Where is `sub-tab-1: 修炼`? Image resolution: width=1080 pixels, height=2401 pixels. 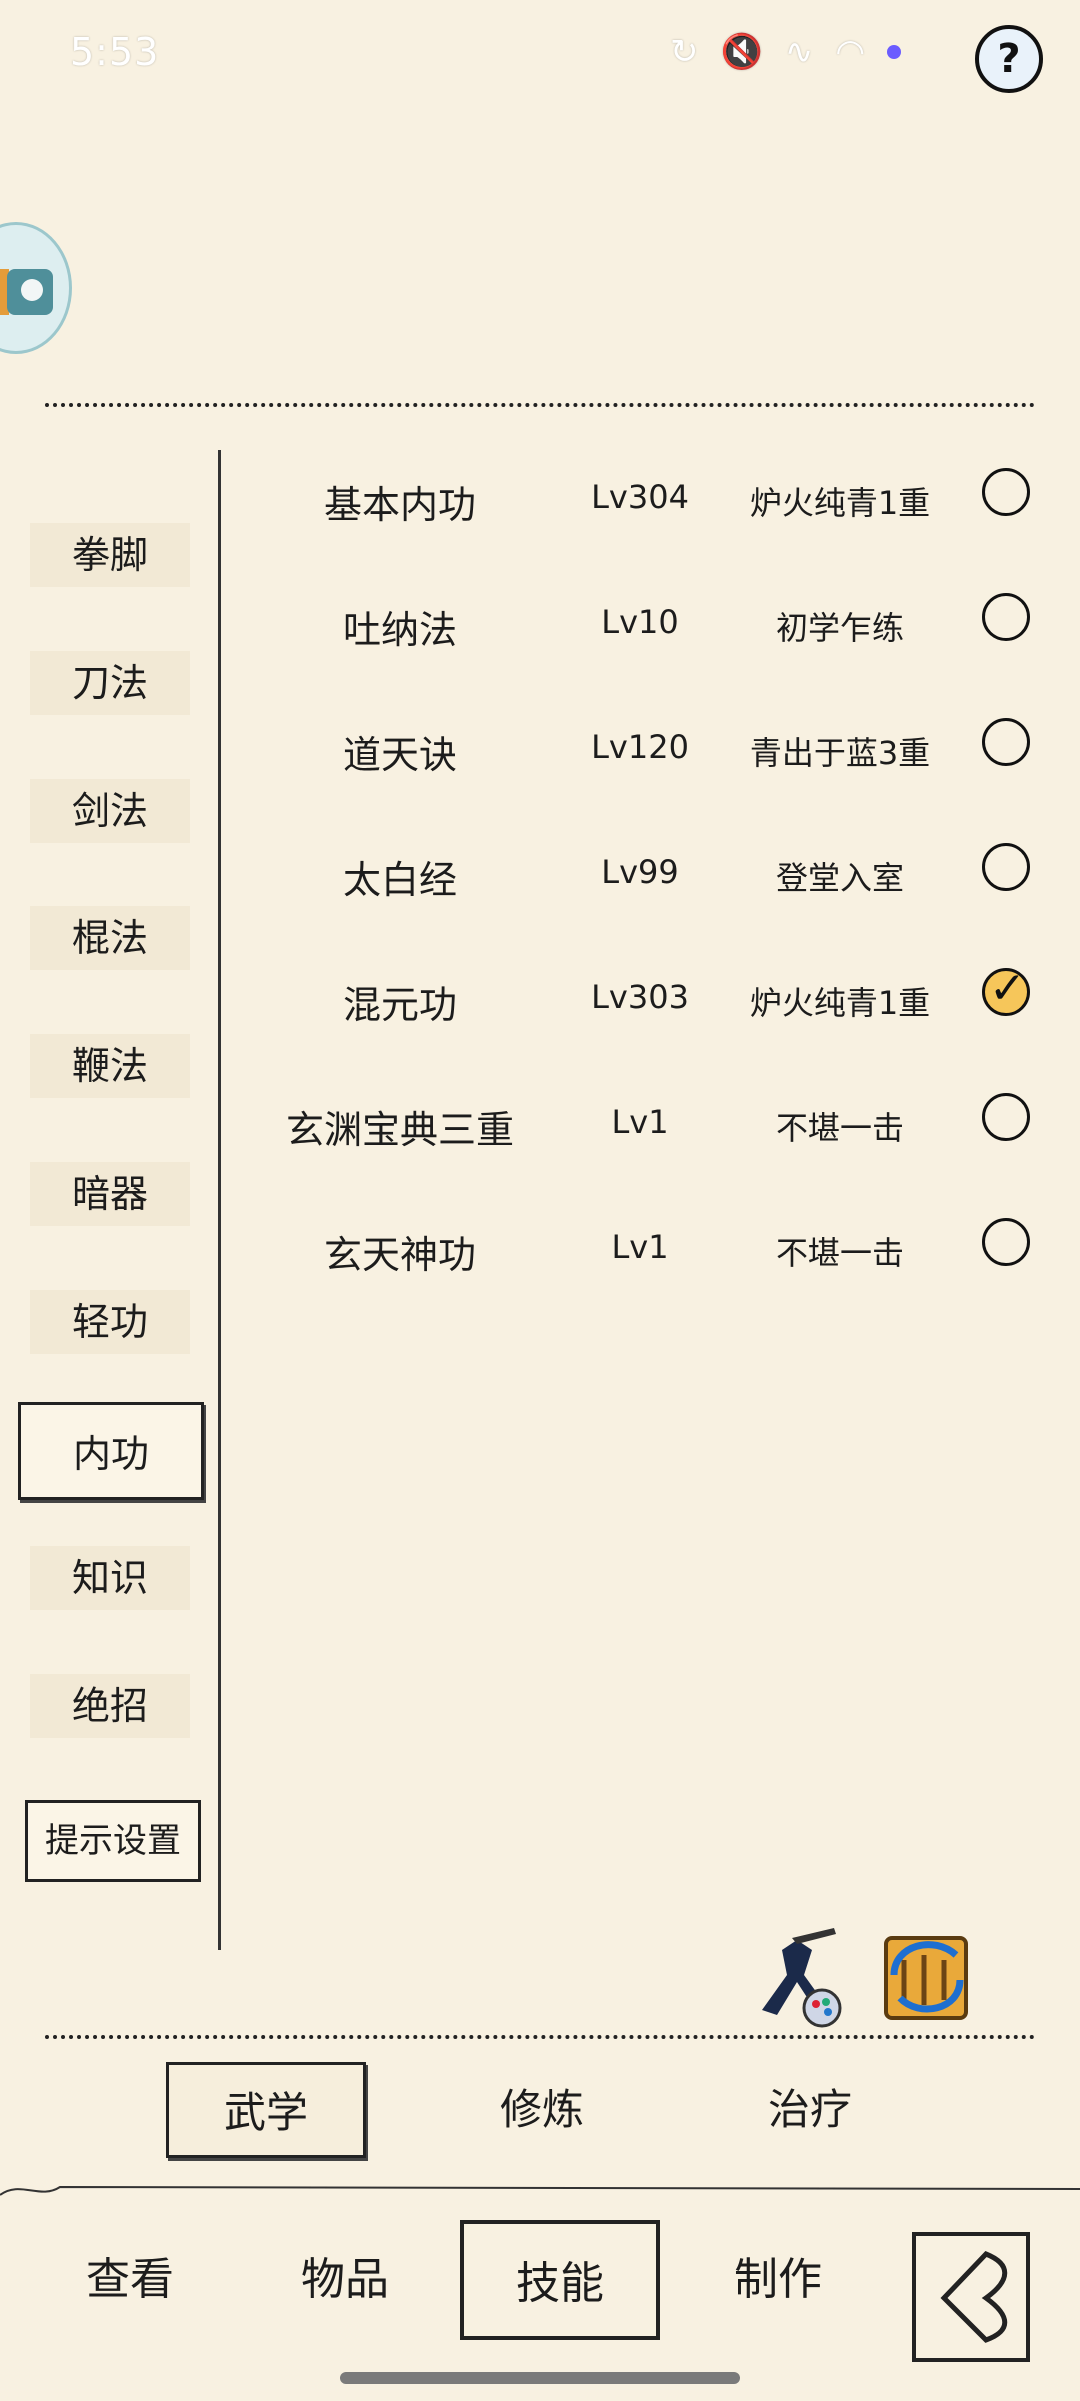 sub-tab-1: 修炼 is located at coordinates (542, 2110).